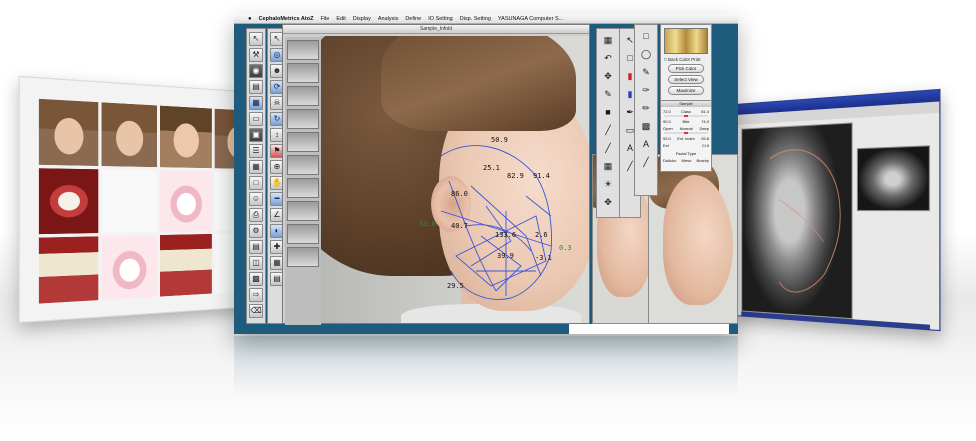 Image resolution: width=976 pixels, height=441 pixels. I want to click on arrow-tool-icon: ↖, so click(256, 39).